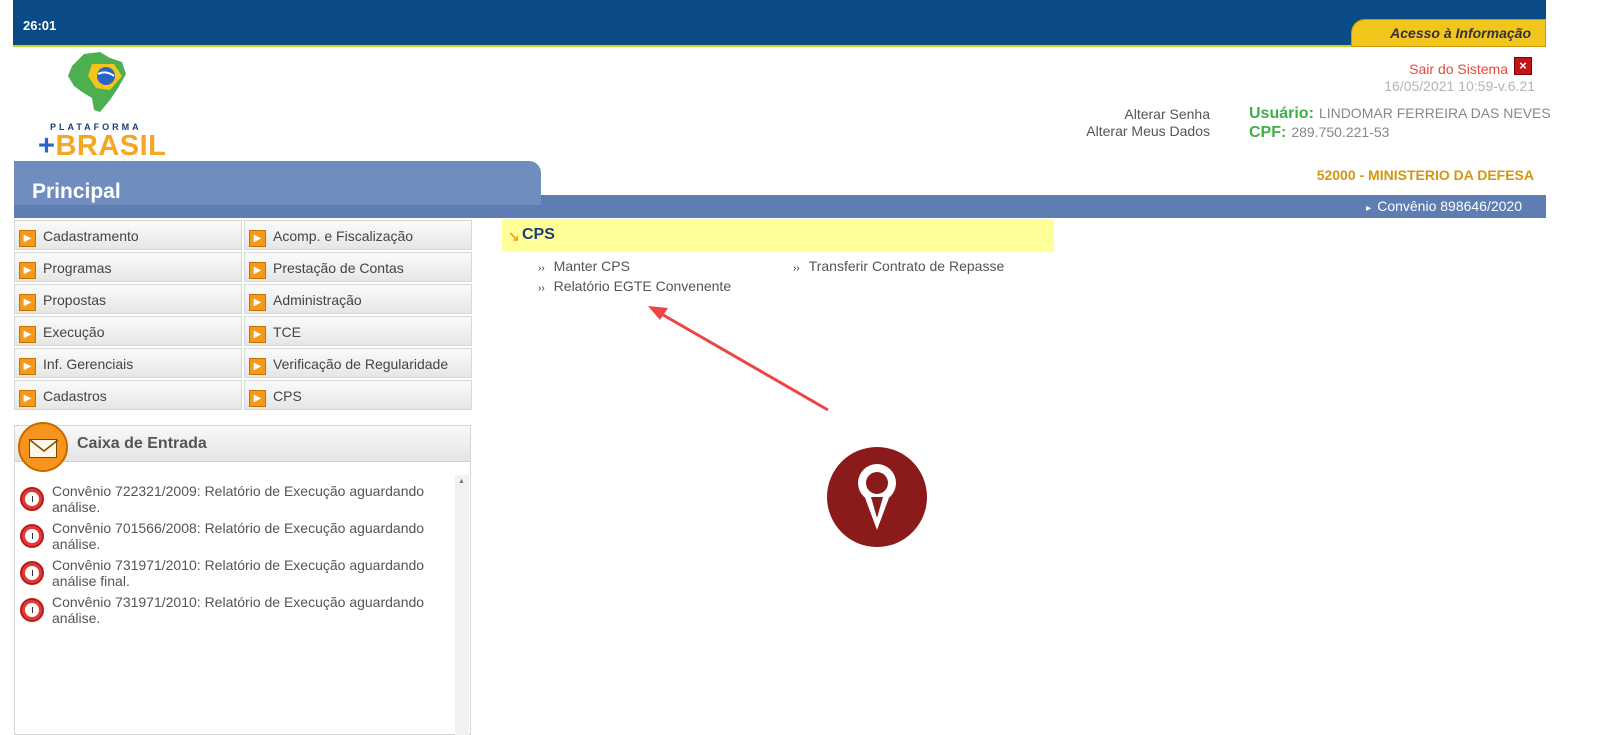 The image size is (1600, 735). What do you see at coordinates (877, 497) in the screenshot?
I see `chat-logo-badge-icon` at bounding box center [877, 497].